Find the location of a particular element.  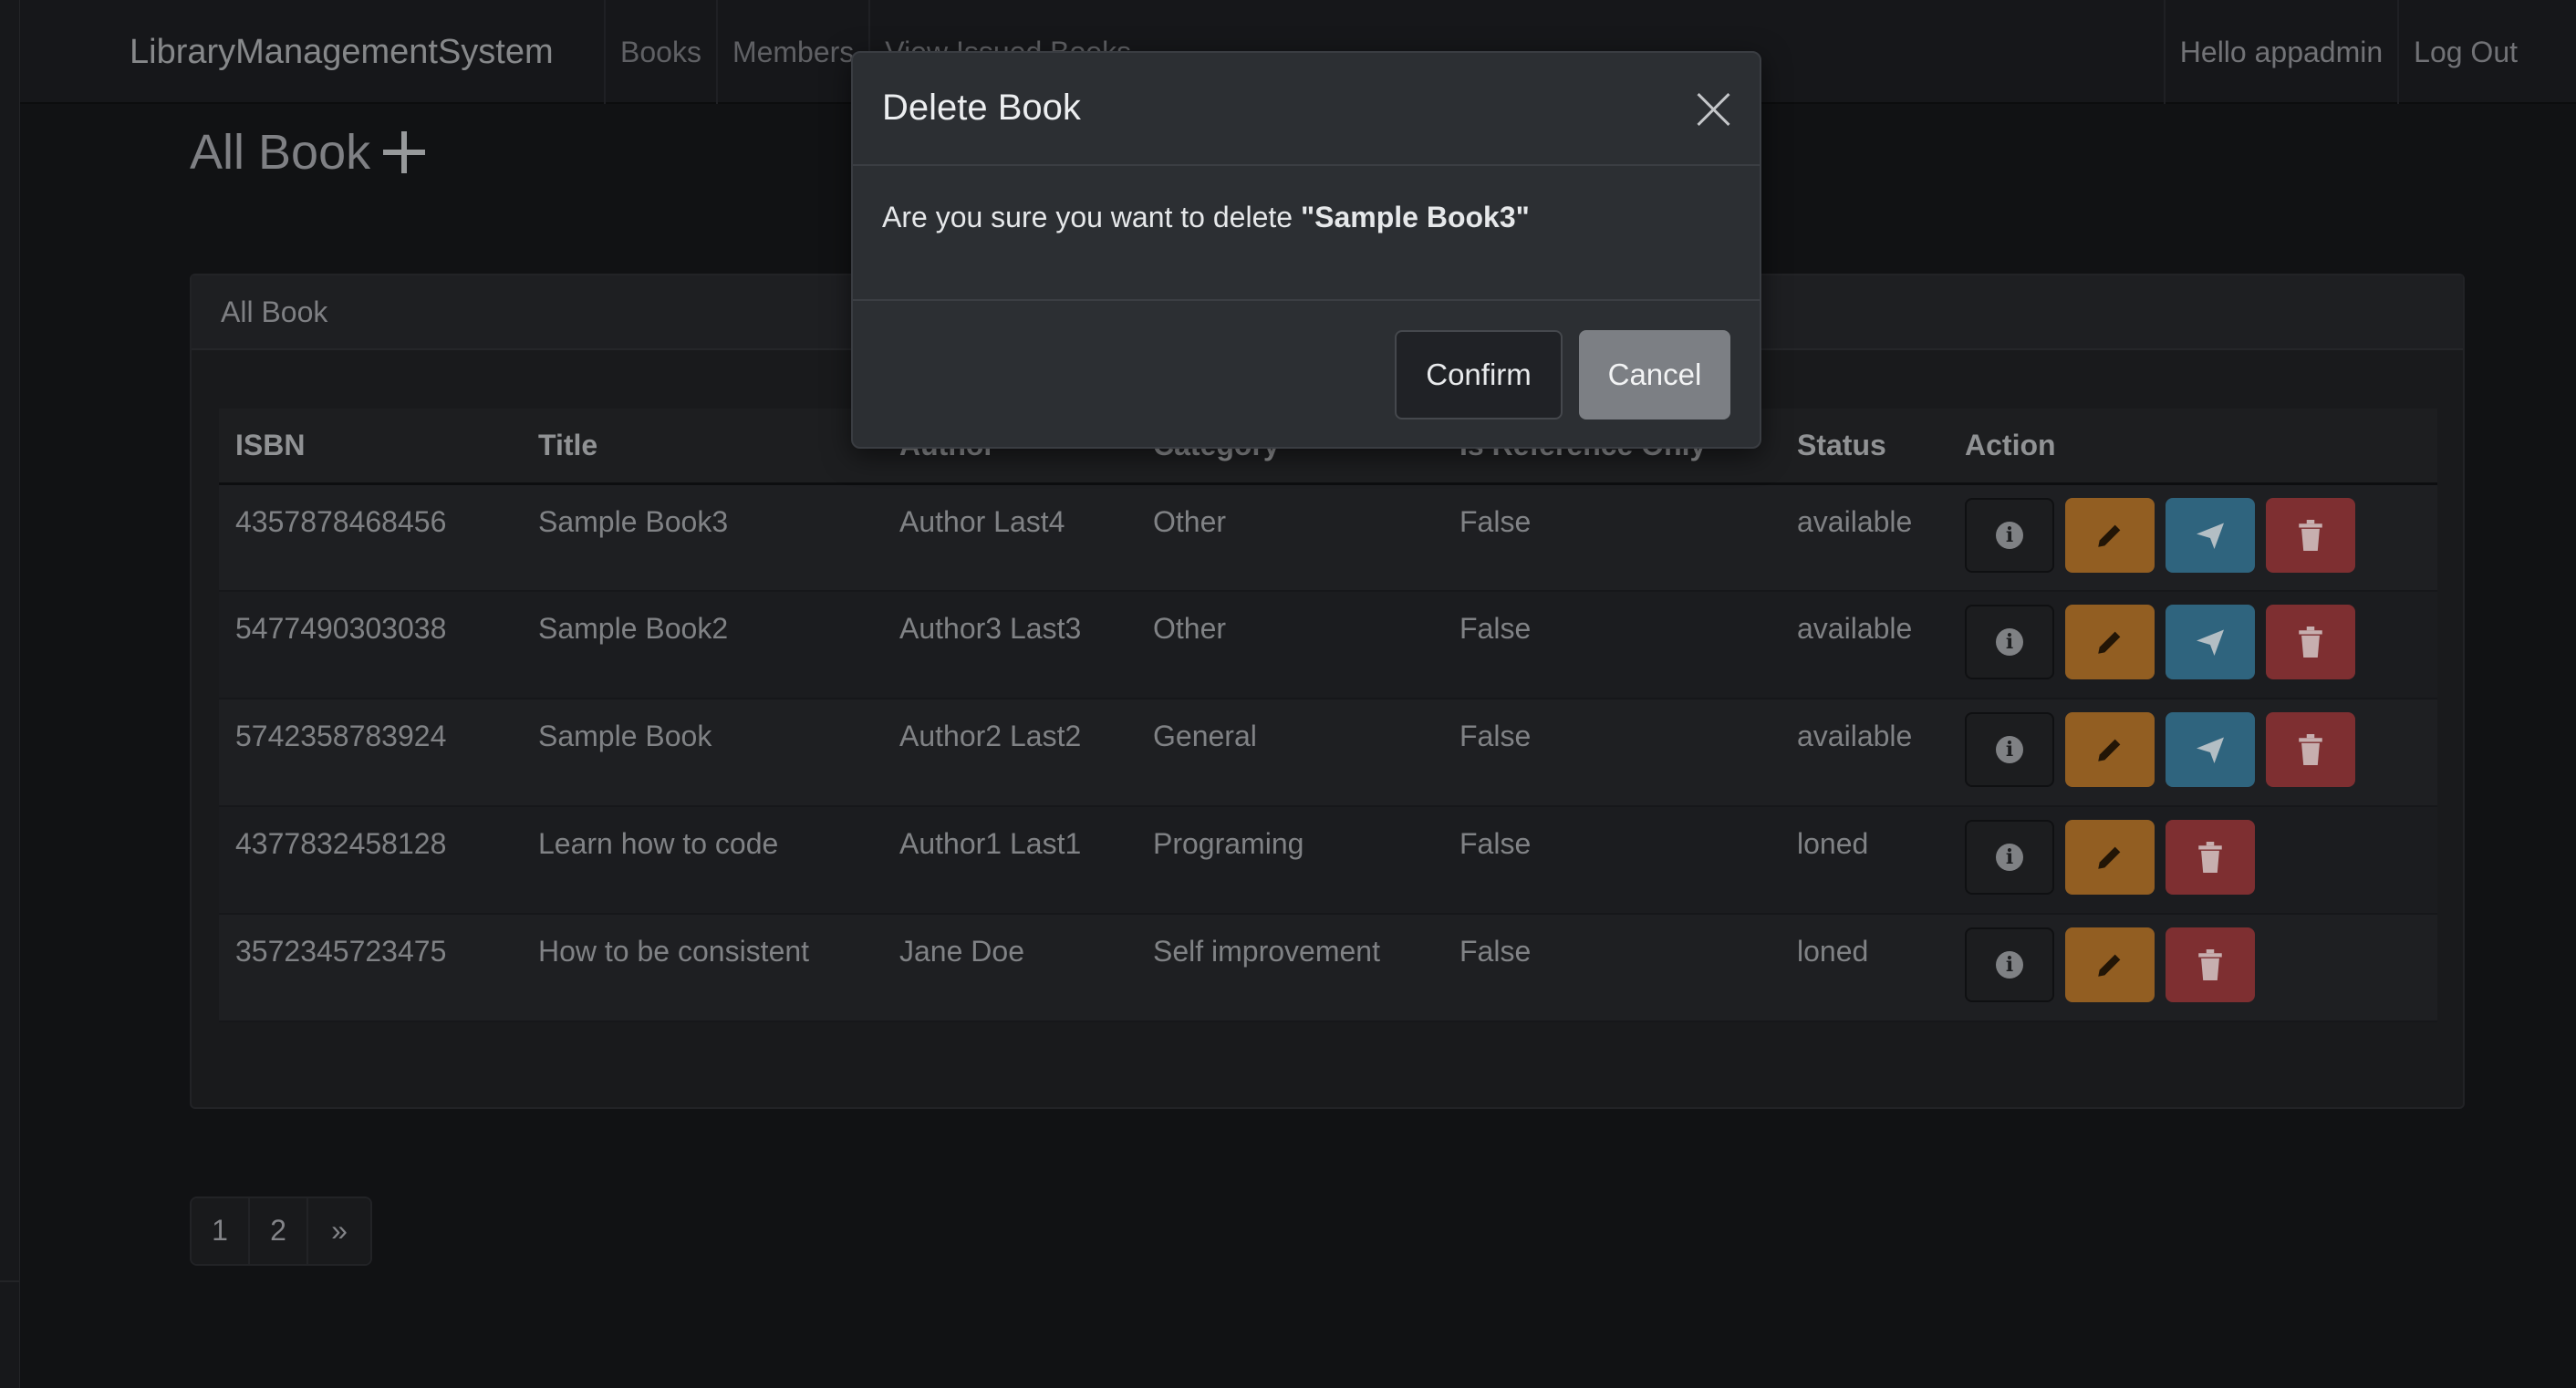

close-icon is located at coordinates (1714, 109).